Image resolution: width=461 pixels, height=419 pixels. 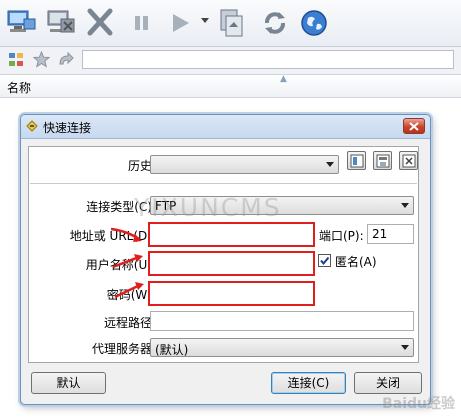 I want to click on up-folder-icon, so click(x=65, y=59).